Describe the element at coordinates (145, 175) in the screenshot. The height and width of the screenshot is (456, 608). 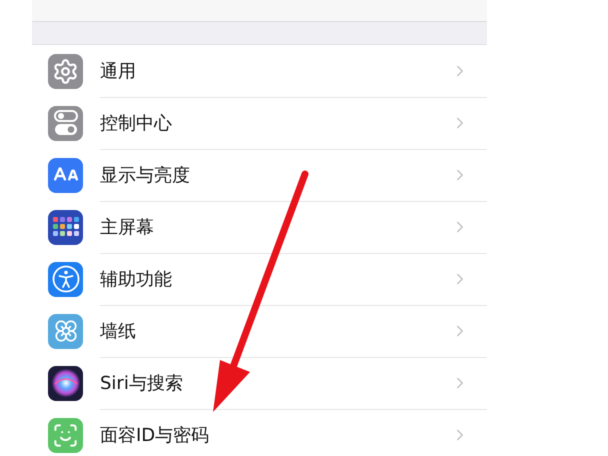
I see `settings-label: 显示与亮度` at that location.